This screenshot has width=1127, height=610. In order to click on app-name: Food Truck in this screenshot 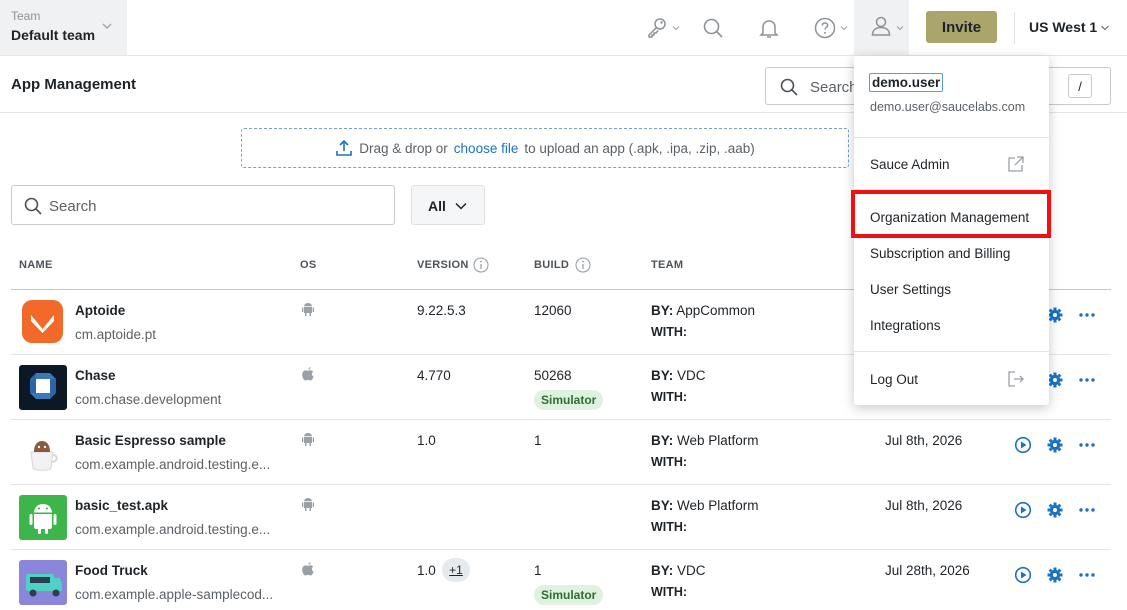, I will do `click(111, 570)`.